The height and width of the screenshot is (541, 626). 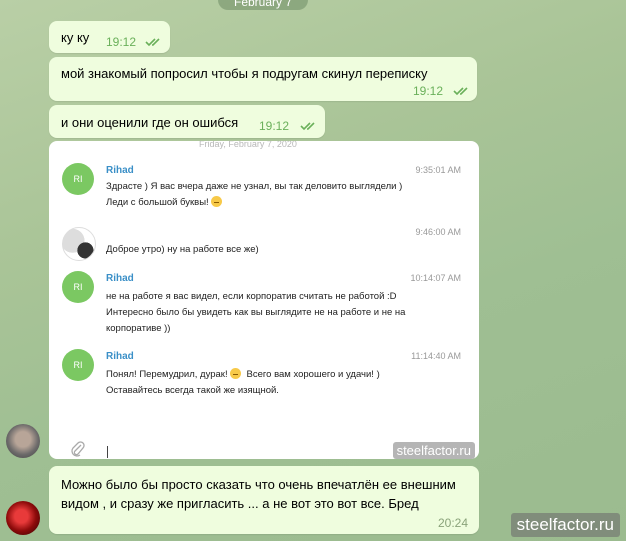 What do you see at coordinates (182, 249) in the screenshot?
I see `screenshot-message-text: Доброе утро) ну на работе все же)` at bounding box center [182, 249].